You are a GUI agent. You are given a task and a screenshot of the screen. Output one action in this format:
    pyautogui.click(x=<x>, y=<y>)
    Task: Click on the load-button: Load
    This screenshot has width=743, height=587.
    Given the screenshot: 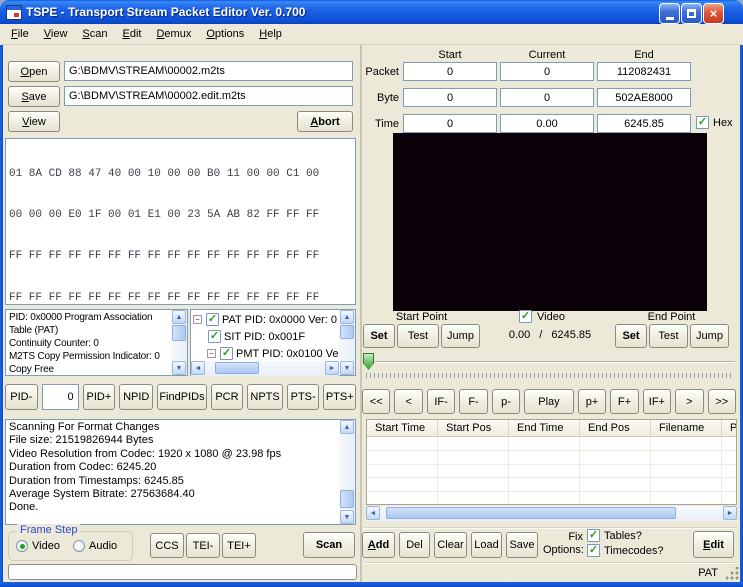 What is the action you would take?
    pyautogui.click(x=486, y=545)
    